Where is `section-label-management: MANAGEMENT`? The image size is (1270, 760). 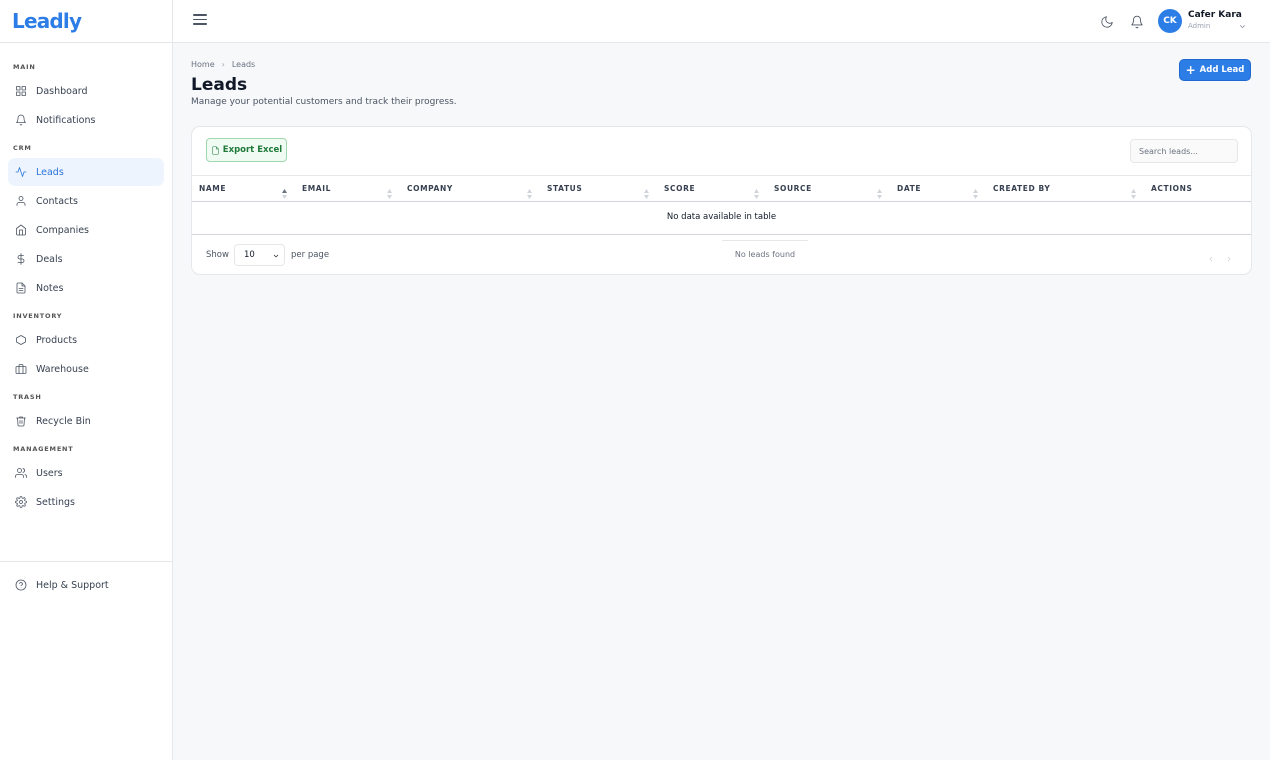
section-label-management: MANAGEMENT is located at coordinates (43, 449).